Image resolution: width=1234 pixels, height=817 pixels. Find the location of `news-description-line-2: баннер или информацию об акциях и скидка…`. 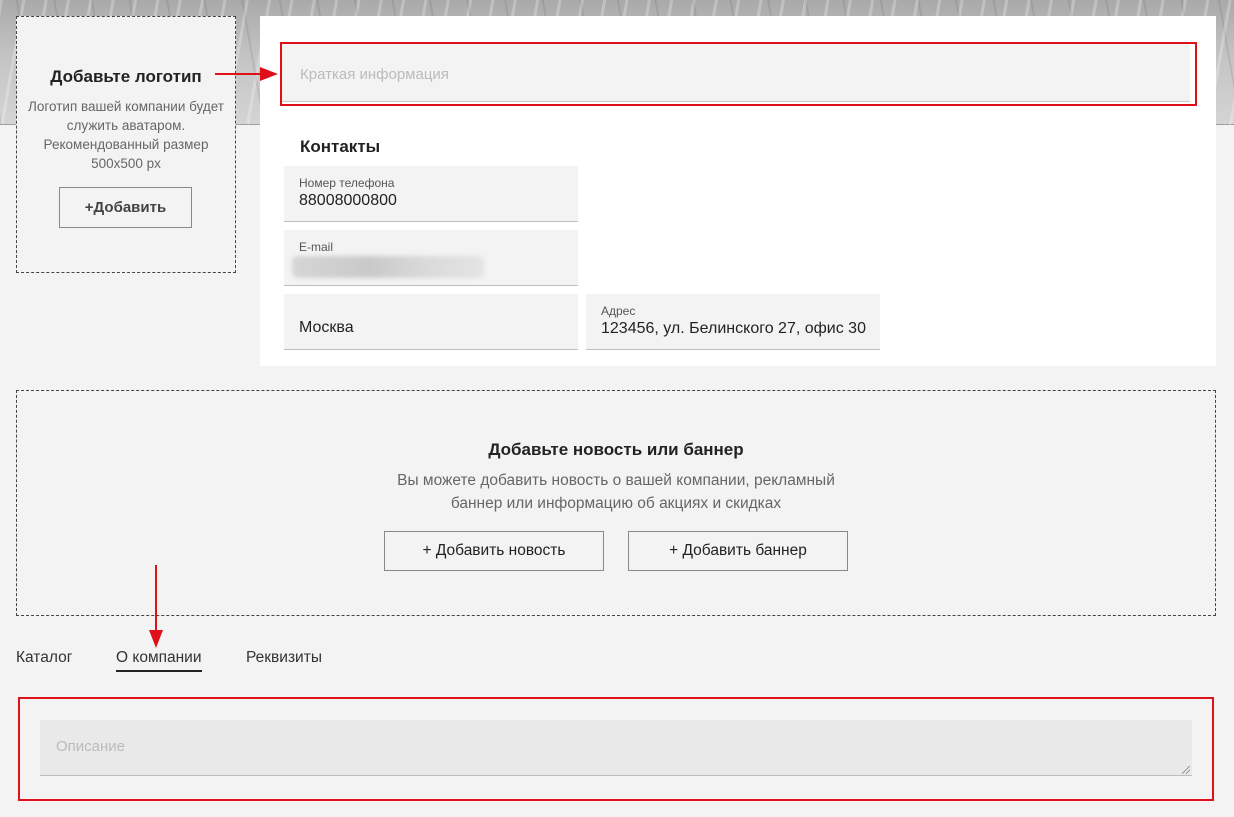

news-description-line-2: баннер или информацию об акциях и скидка… is located at coordinates (616, 503).